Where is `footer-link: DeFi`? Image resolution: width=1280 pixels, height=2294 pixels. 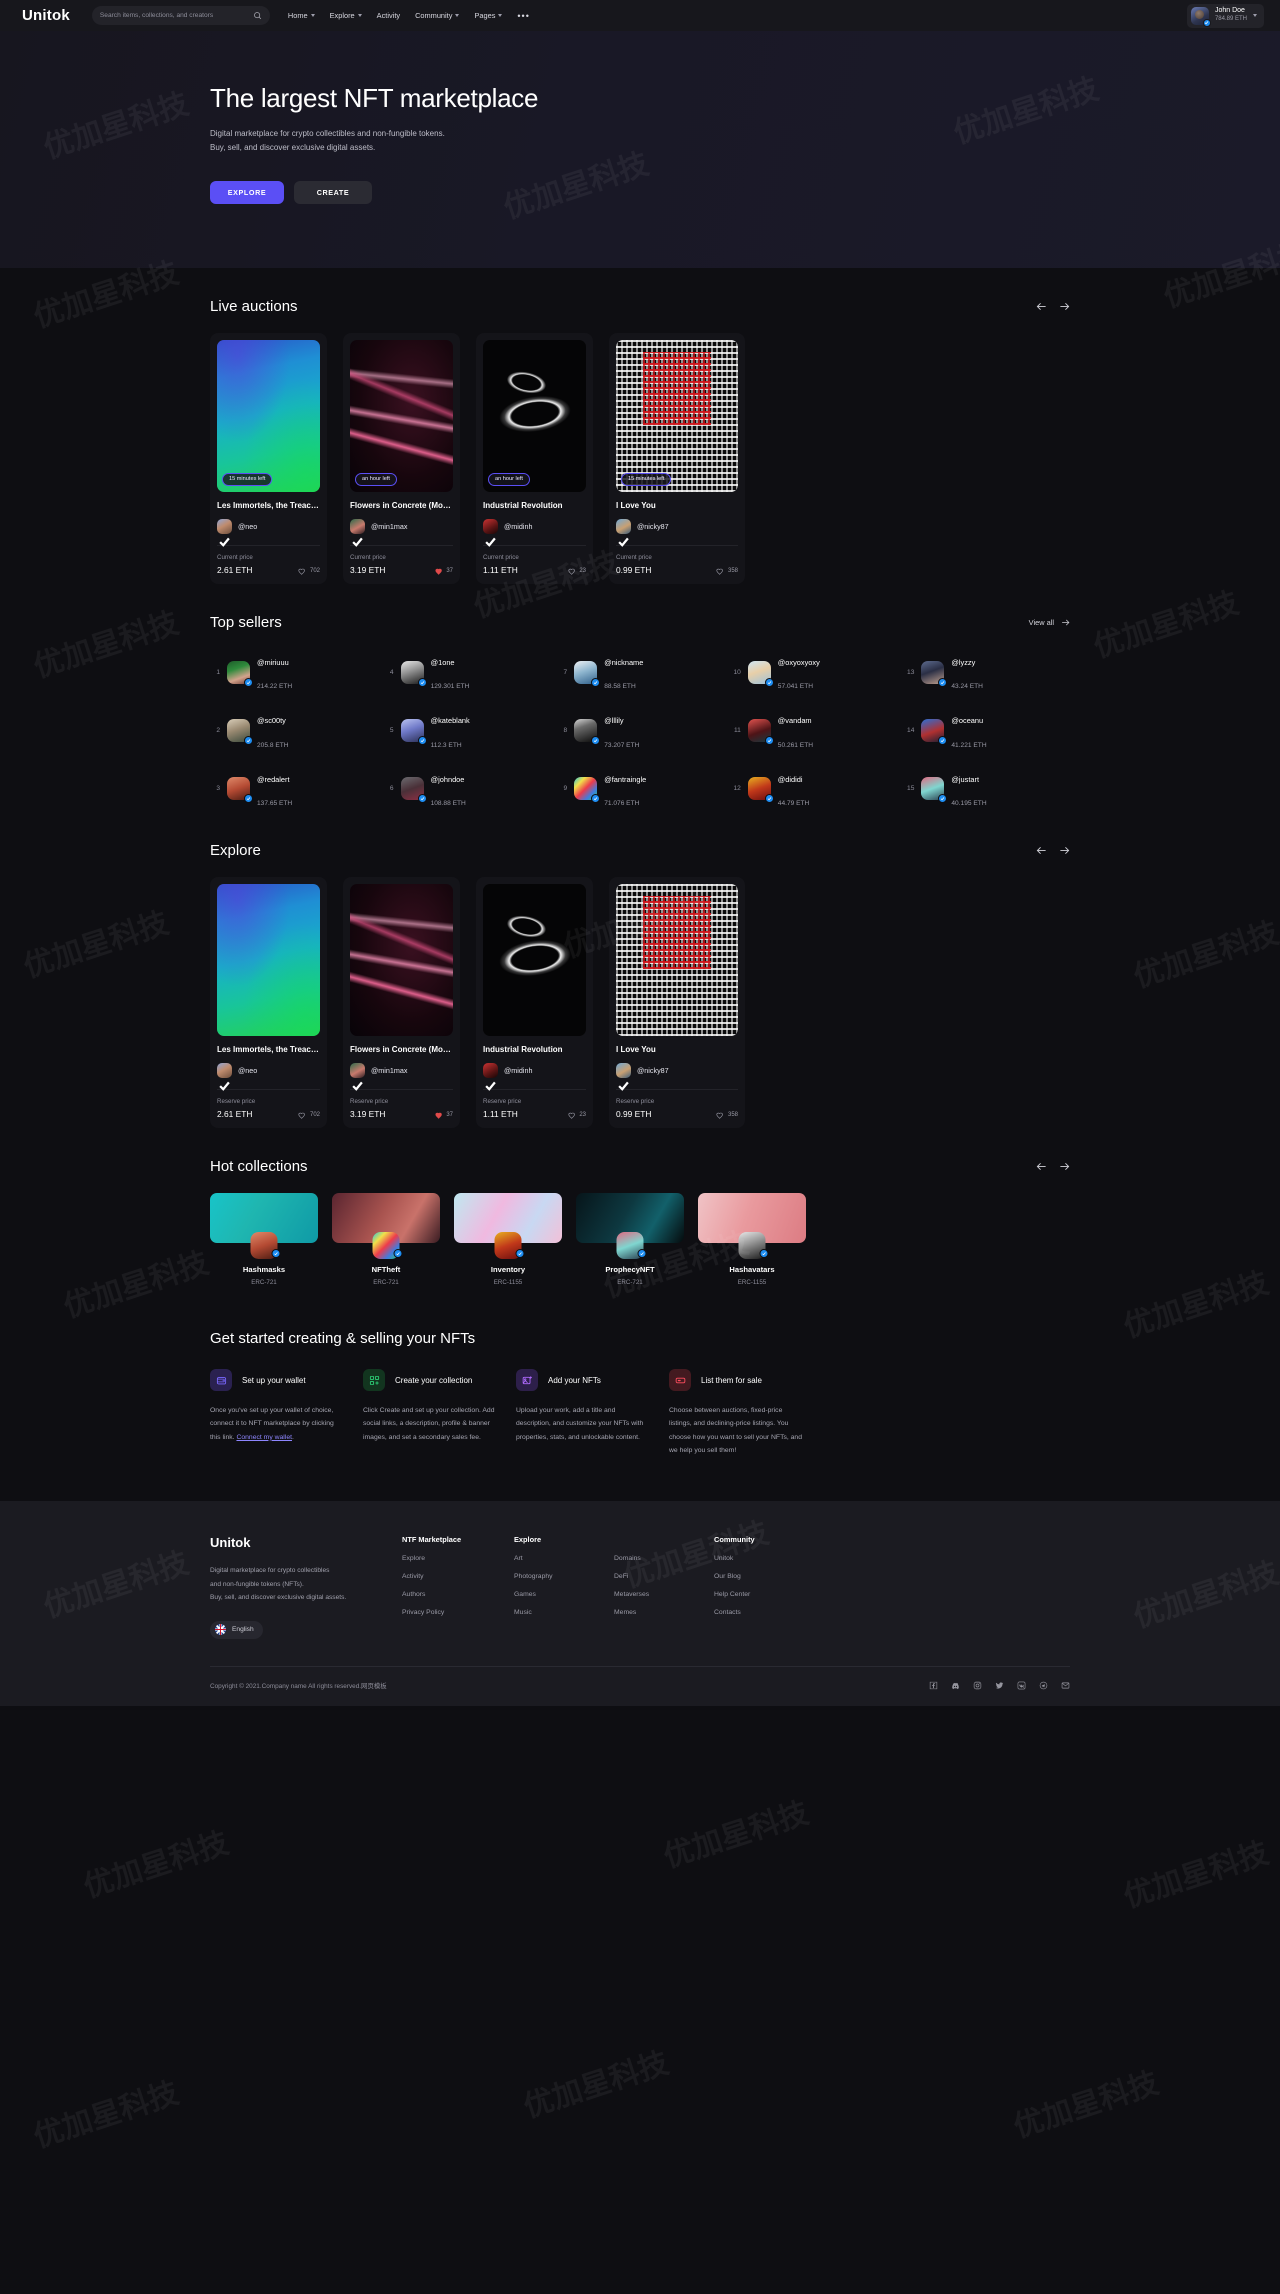
footer-link: DeFi is located at coordinates (664, 1576).